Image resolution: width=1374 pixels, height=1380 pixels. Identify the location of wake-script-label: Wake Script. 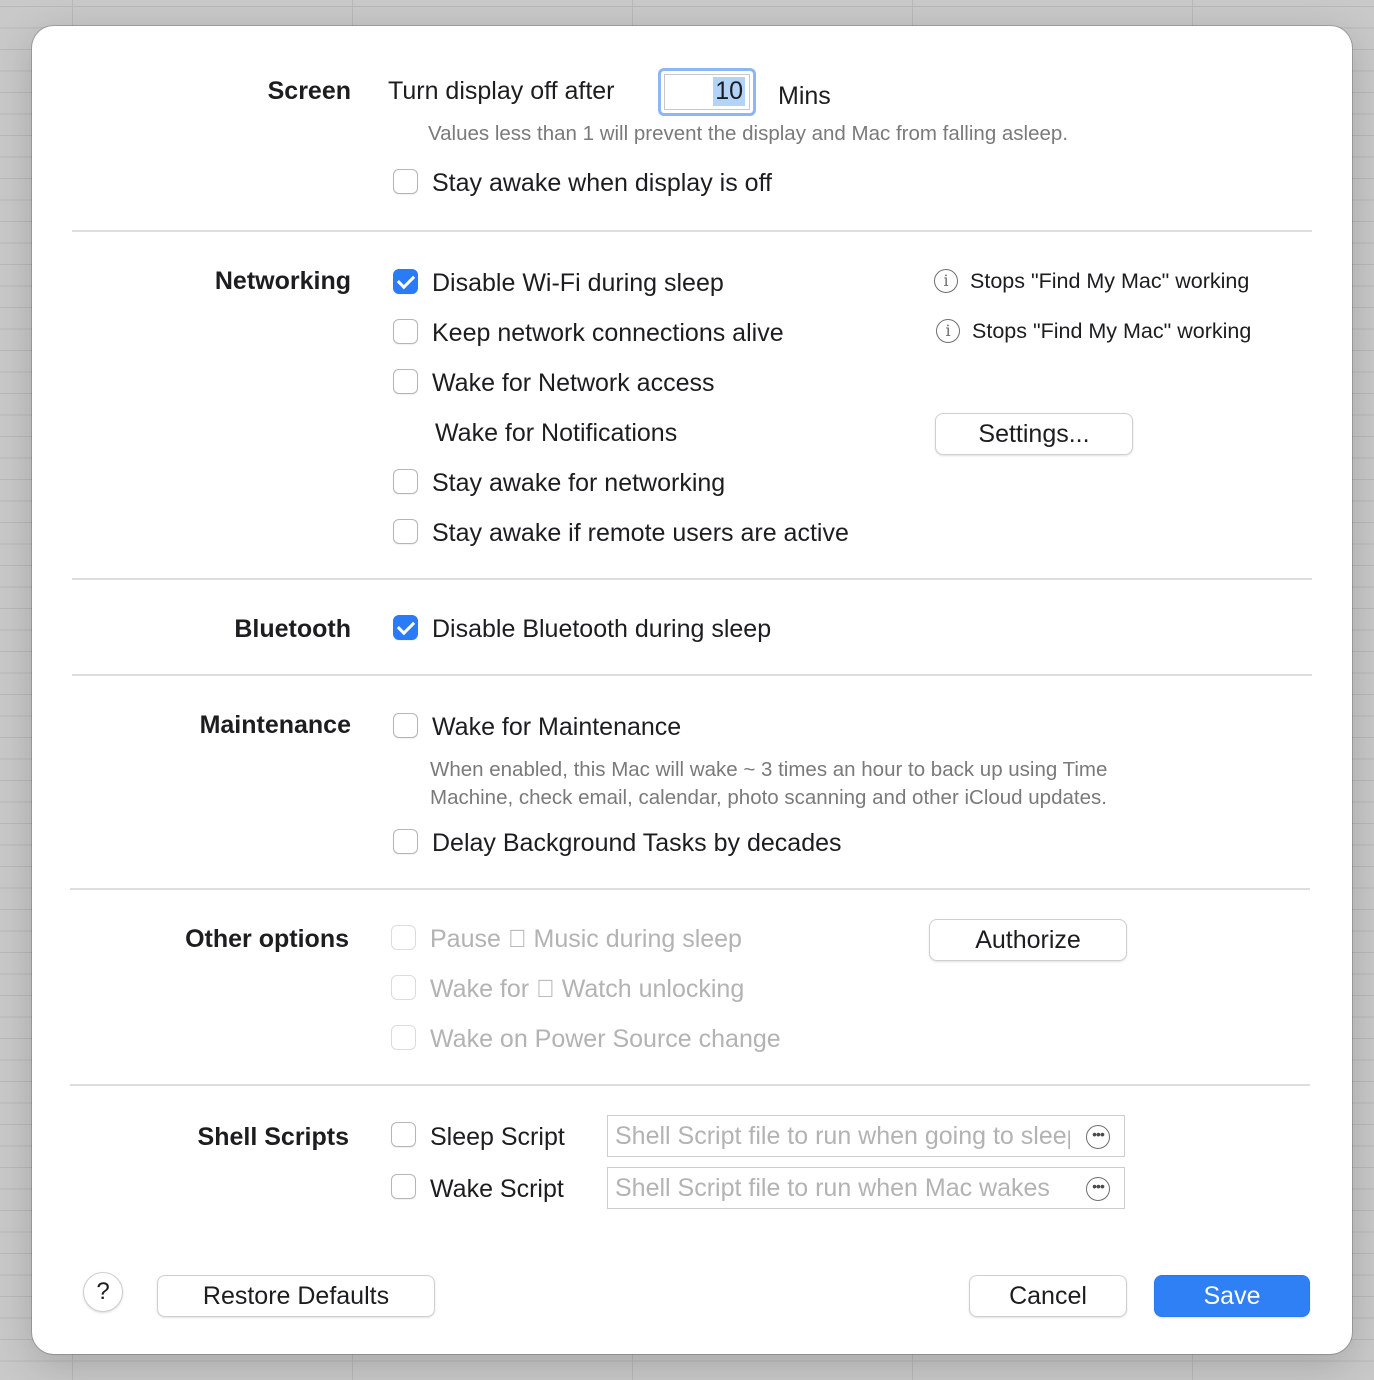
(497, 1189).